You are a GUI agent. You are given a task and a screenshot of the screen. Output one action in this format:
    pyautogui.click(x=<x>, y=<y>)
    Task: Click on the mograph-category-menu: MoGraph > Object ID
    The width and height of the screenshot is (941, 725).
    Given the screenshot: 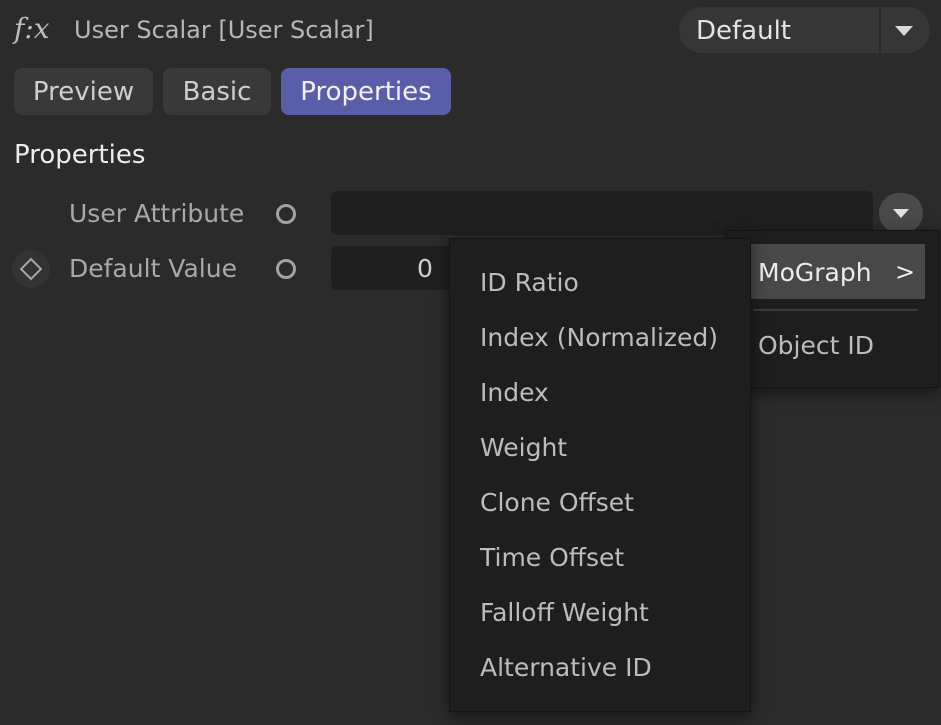 What is the action you would take?
    pyautogui.click(x=833, y=309)
    